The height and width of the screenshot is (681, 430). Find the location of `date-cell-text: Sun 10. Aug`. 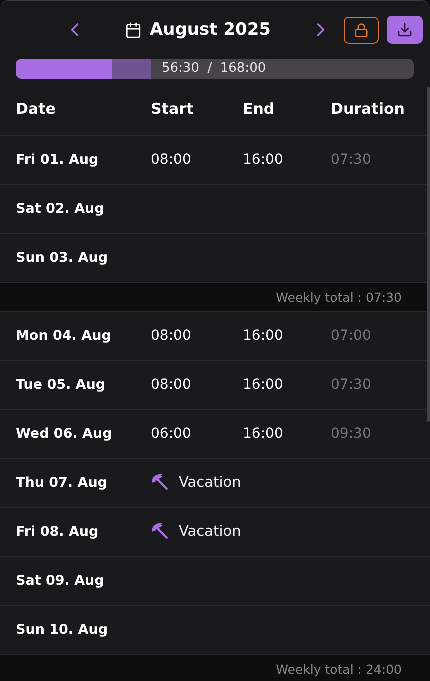

date-cell-text: Sun 10. Aug is located at coordinates (62, 630).